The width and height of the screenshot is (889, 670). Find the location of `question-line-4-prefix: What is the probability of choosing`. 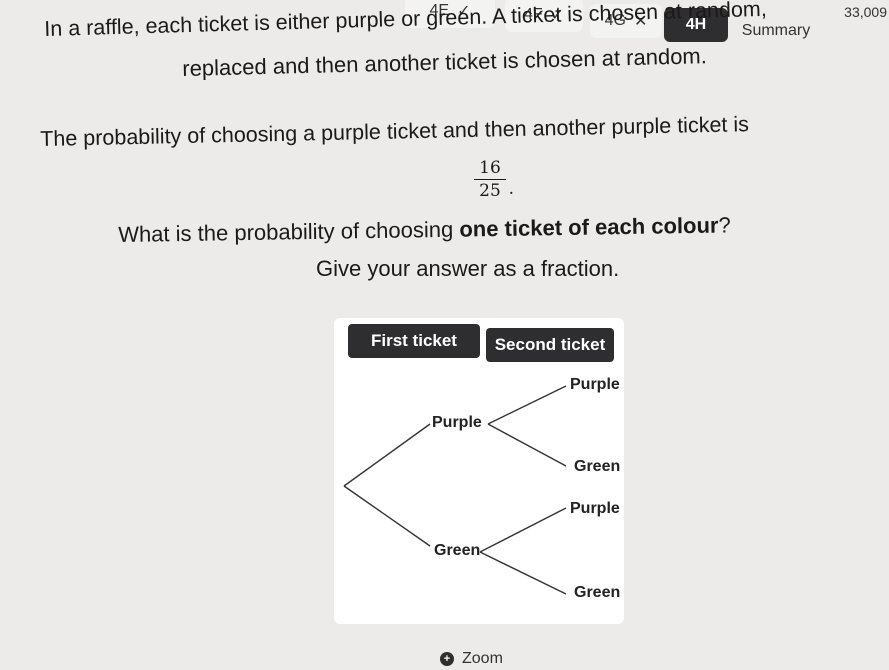

question-line-4-prefix: What is the probability of choosing is located at coordinates (289, 231).